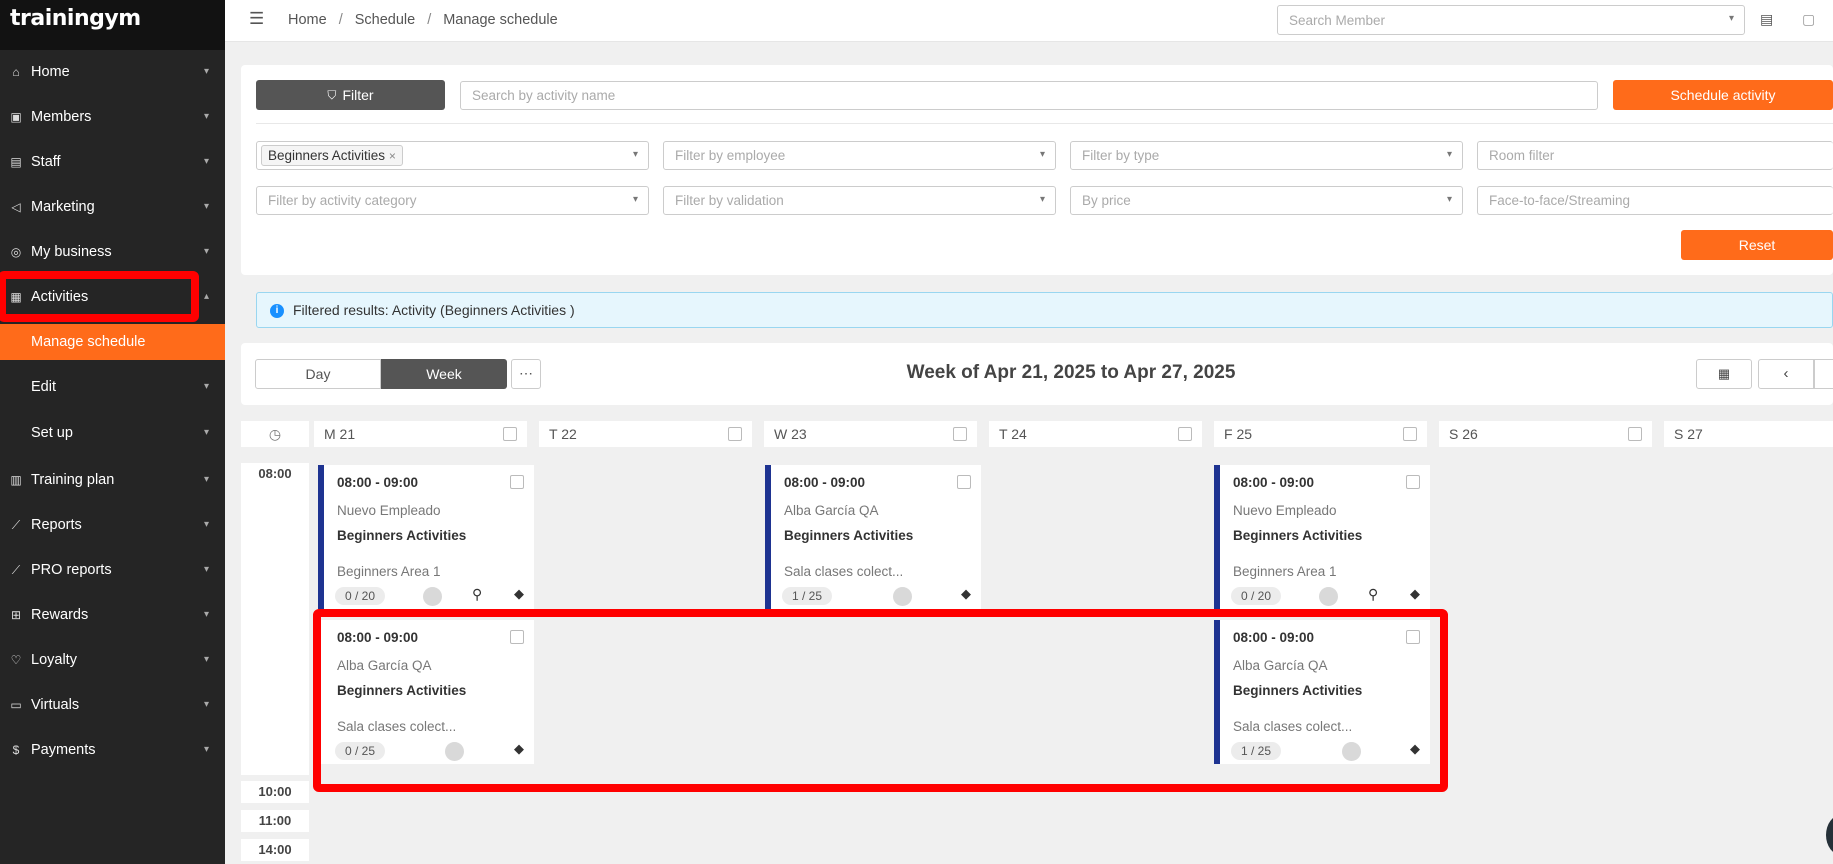 This screenshot has width=1833, height=864. What do you see at coordinates (88, 342) in the screenshot?
I see `sidebar-subitem-label: Manage schedule` at bounding box center [88, 342].